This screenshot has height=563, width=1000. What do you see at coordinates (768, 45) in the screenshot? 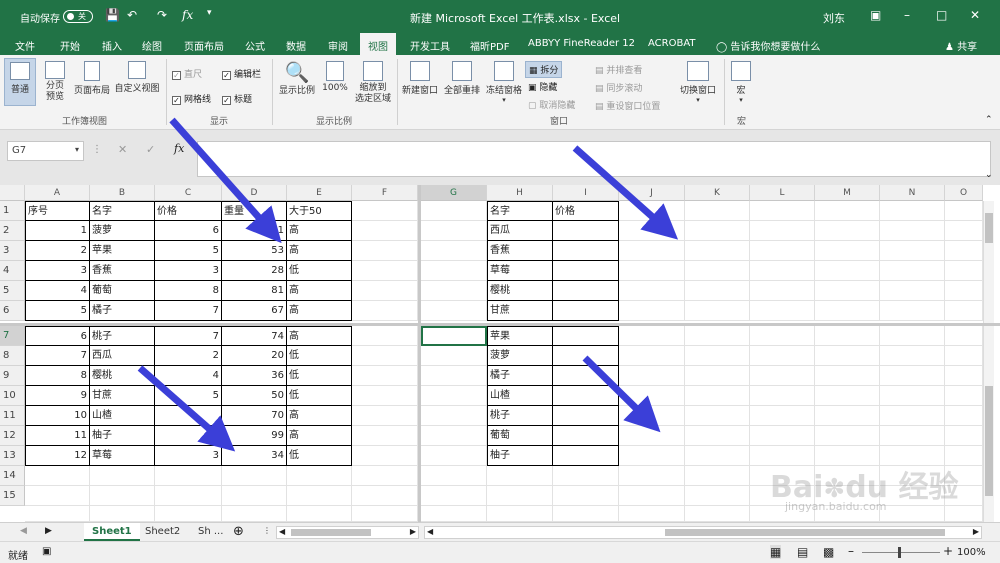
I see `tell-me-search: ◯ 告诉我你想要做什么` at bounding box center [768, 45].